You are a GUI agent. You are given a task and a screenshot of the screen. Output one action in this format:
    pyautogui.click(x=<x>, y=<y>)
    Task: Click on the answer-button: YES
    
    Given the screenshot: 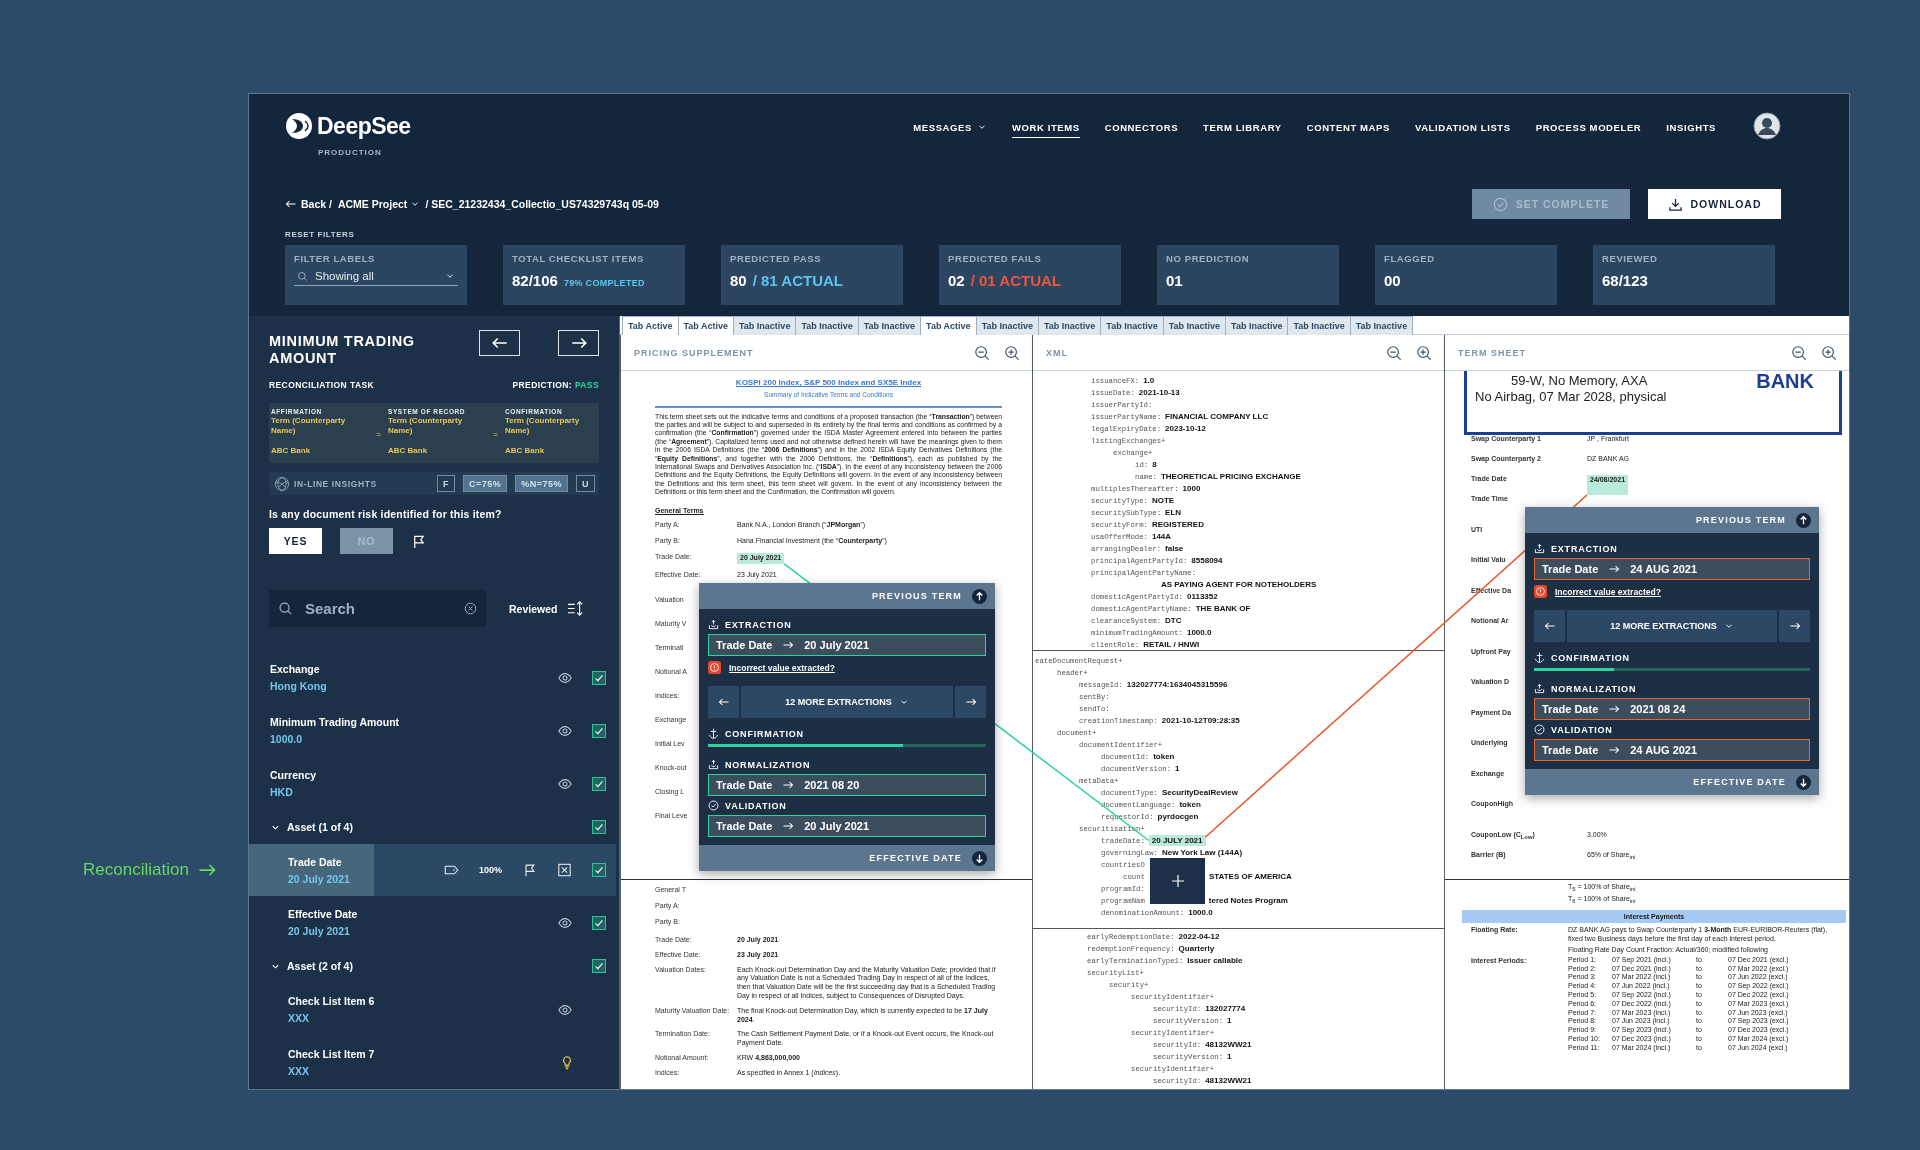 What is the action you would take?
    pyautogui.click(x=295, y=541)
    